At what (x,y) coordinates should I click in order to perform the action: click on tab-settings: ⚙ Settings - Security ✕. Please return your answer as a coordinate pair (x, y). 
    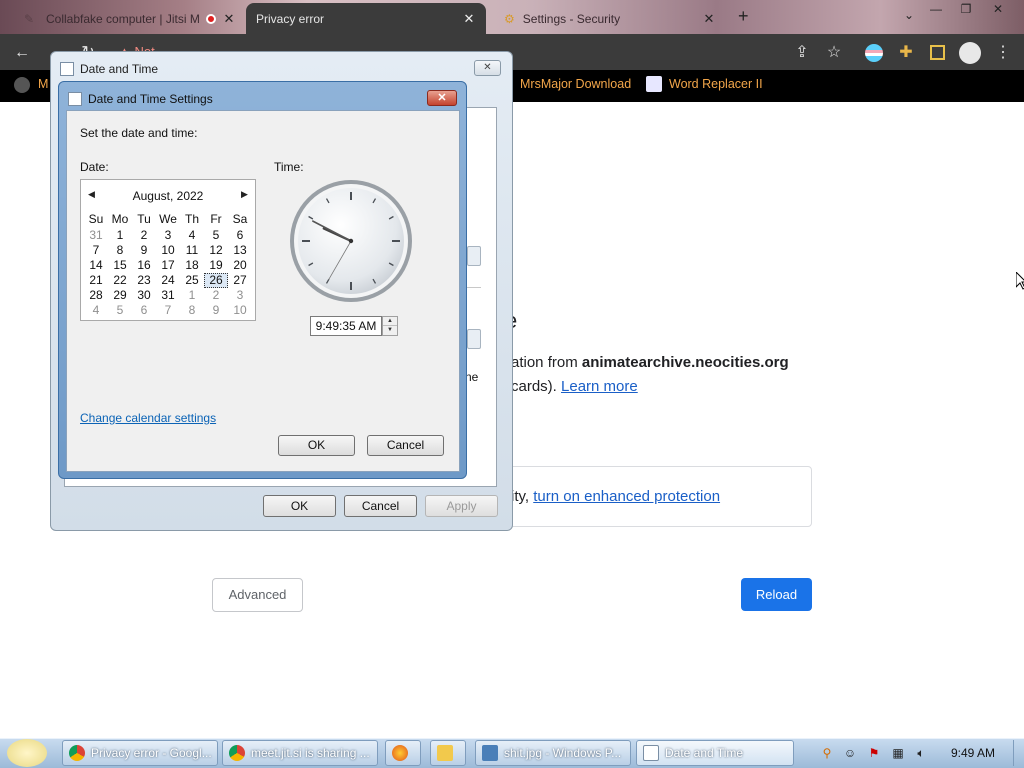
    Looking at the image, I should click on (610, 18).